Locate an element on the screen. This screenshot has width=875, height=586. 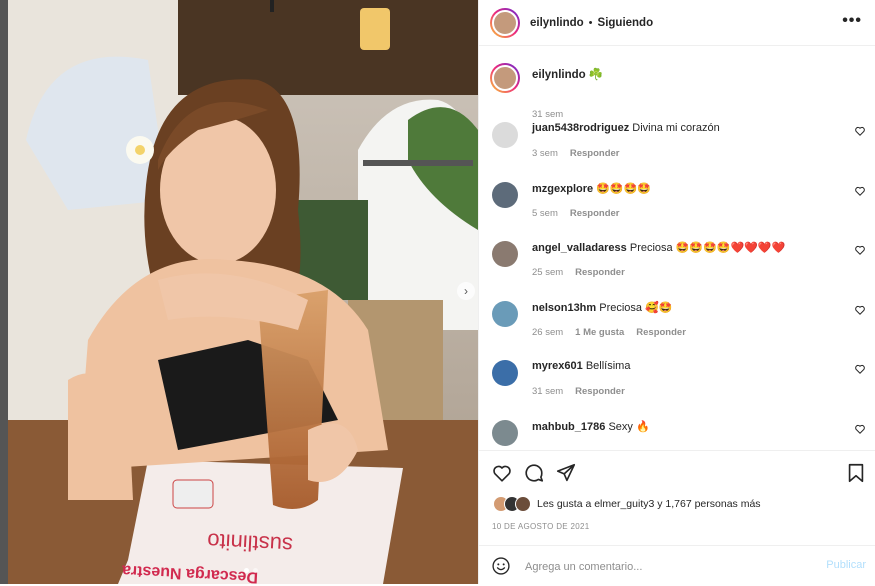
comment-text: Sexy 🔥 is located at coordinates (629, 426).